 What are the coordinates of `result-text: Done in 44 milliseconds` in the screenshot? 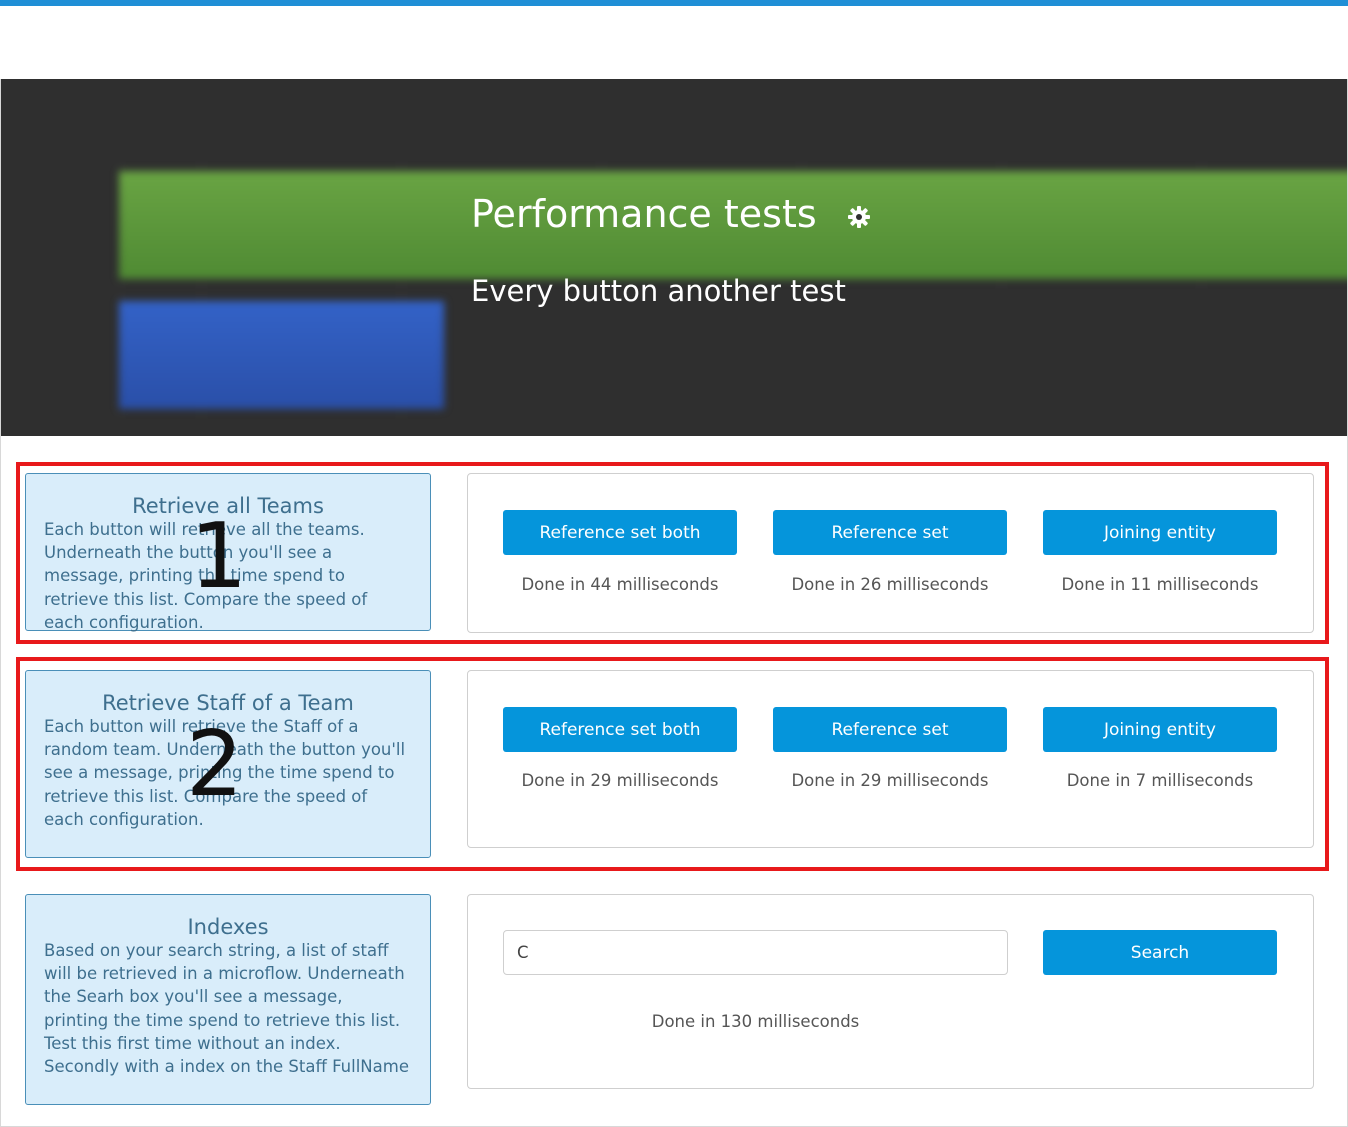 It's located at (620, 584).